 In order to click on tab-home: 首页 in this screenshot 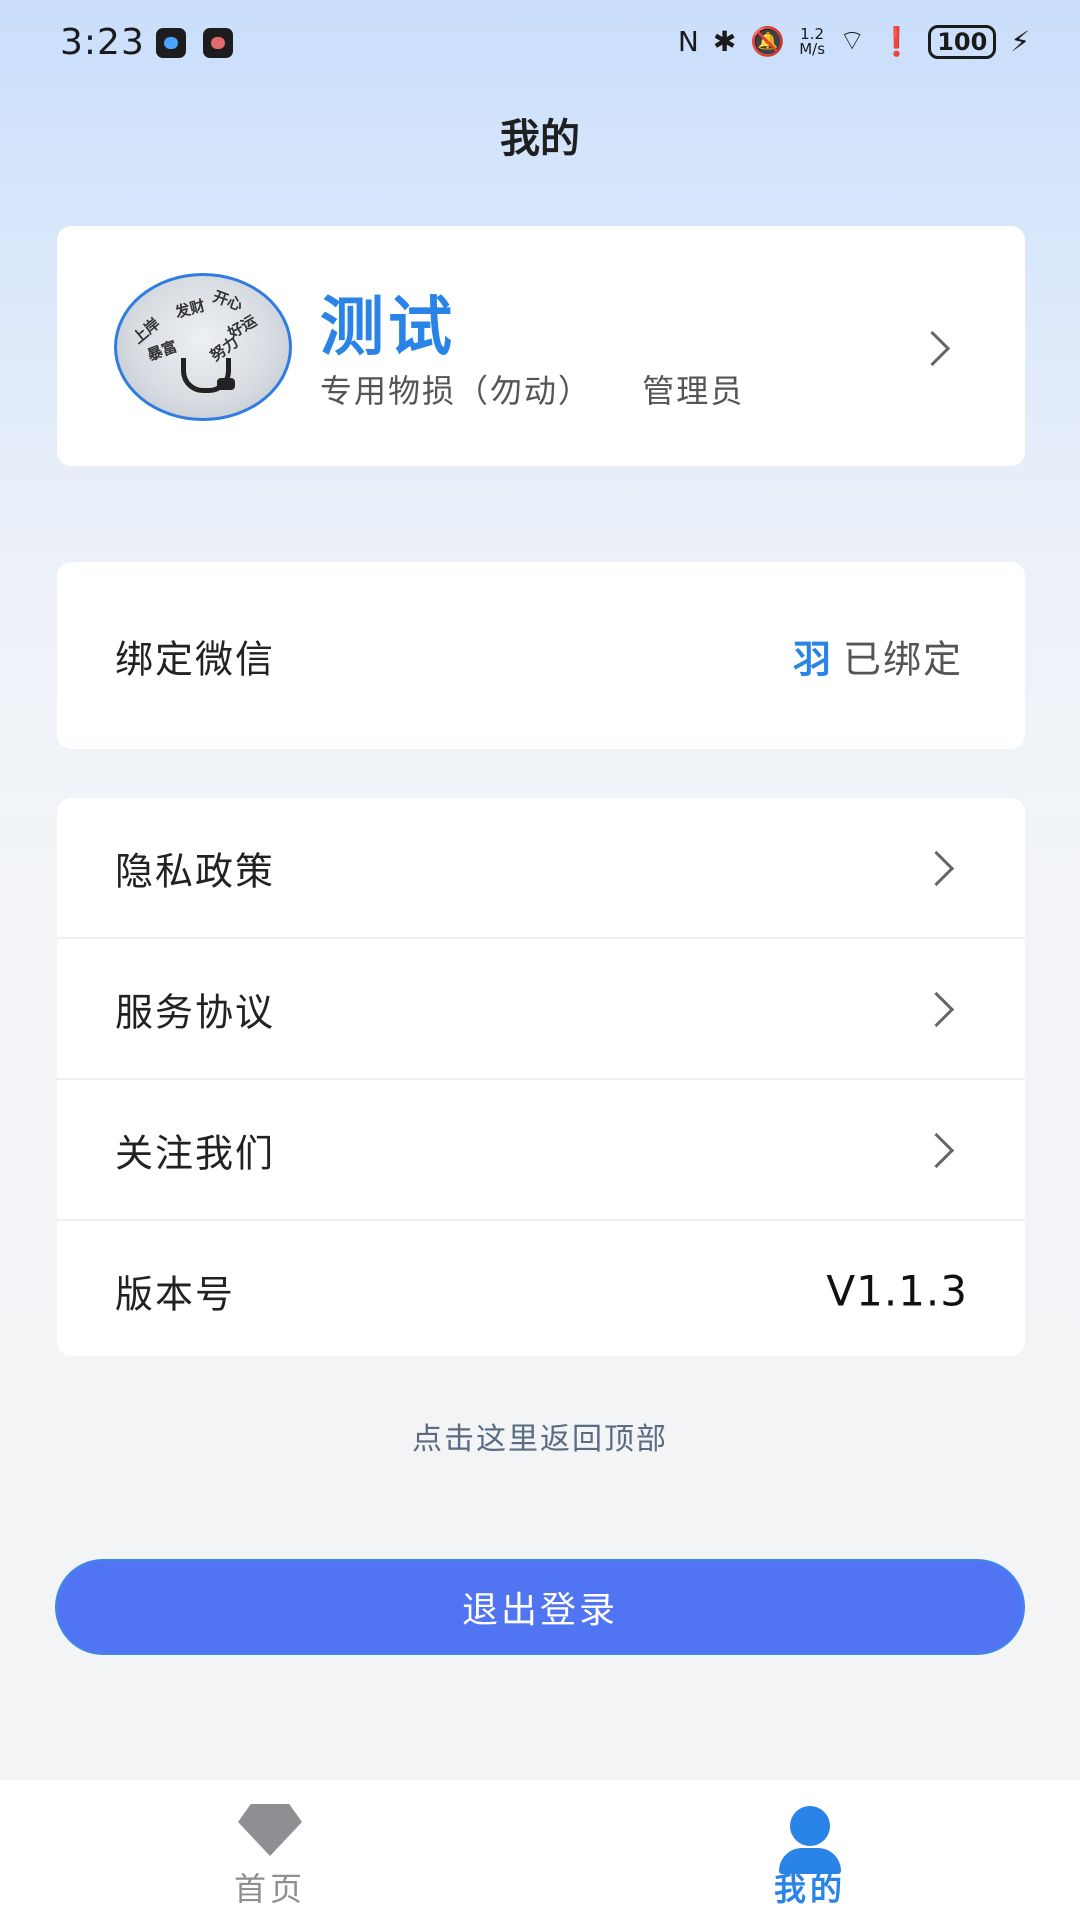, I will do `click(270, 1850)`.